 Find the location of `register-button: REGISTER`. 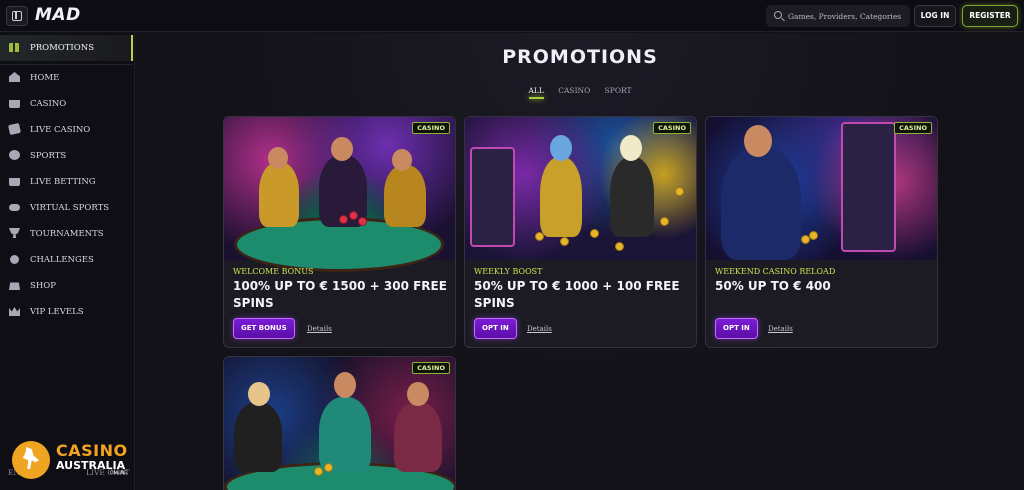

register-button: REGISTER is located at coordinates (990, 16).